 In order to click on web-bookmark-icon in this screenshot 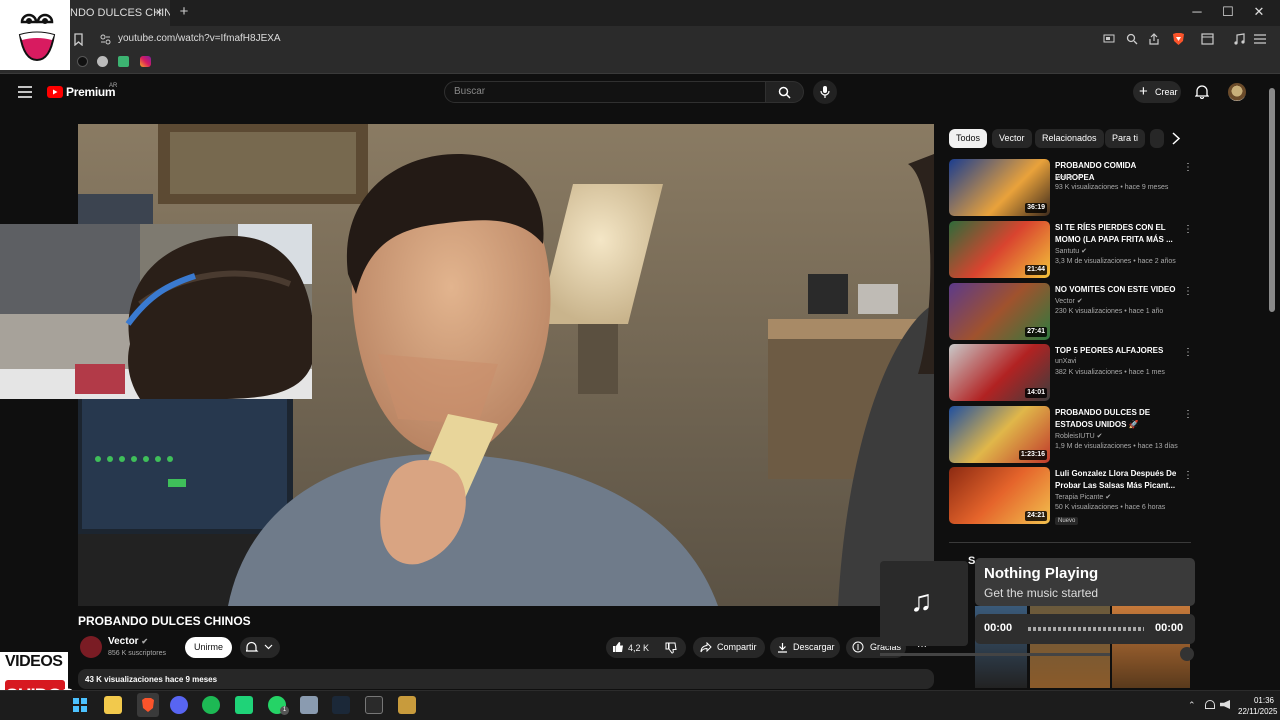, I will do `click(102, 61)`.